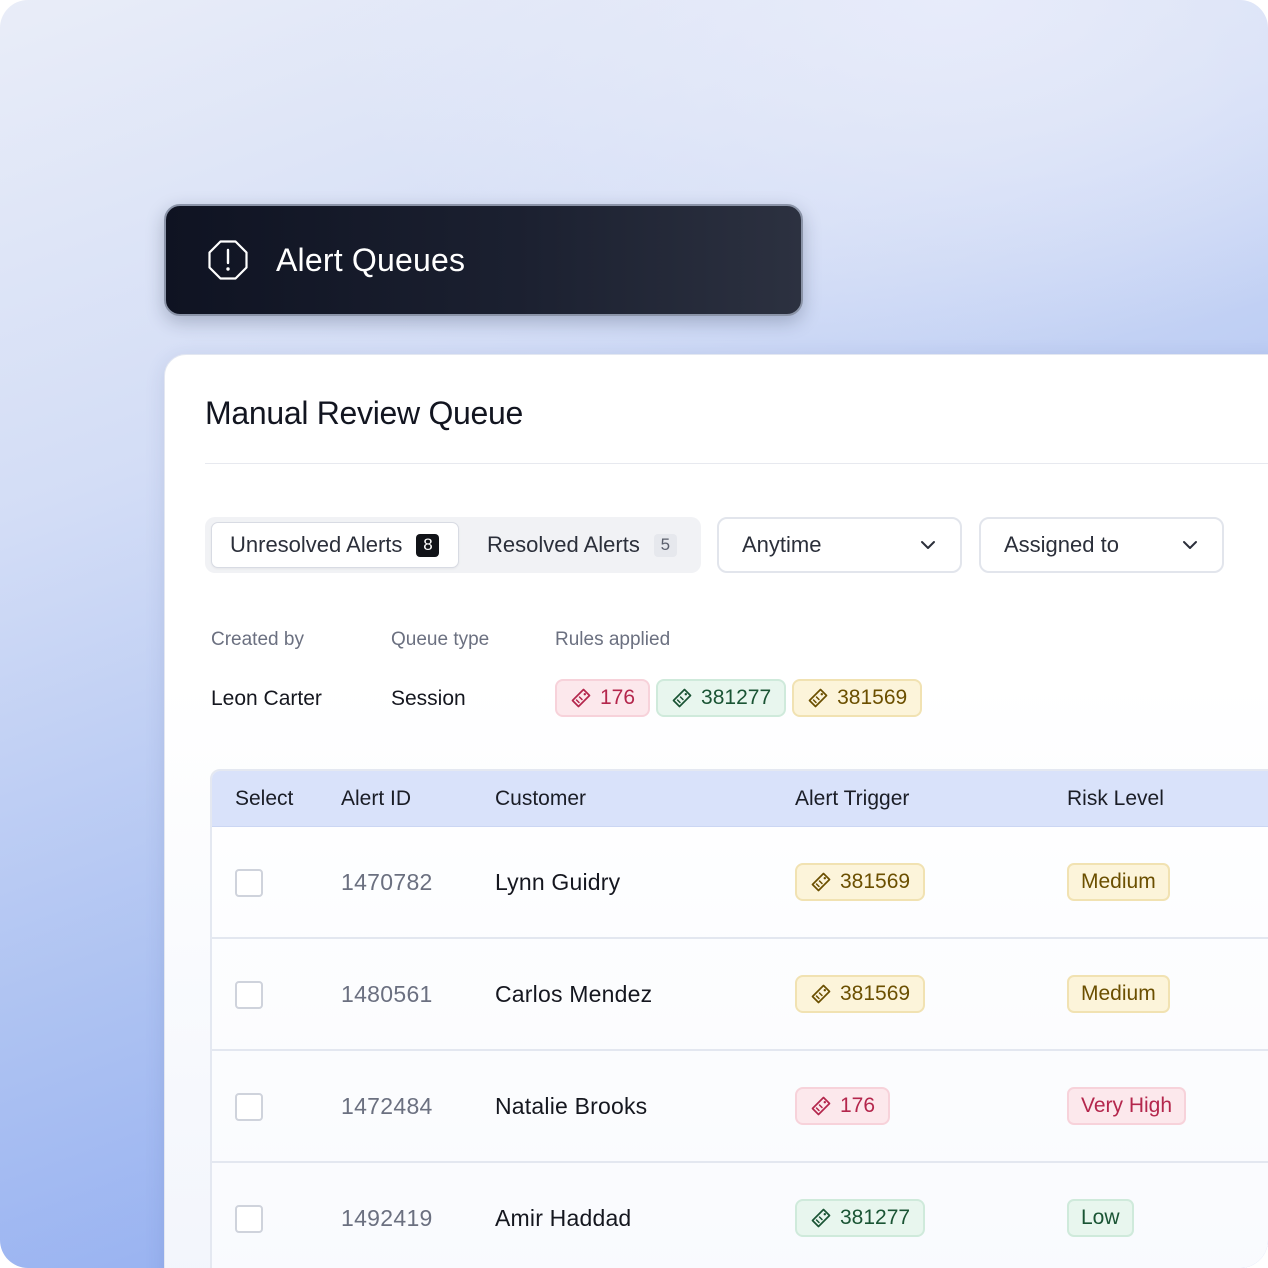 The width and height of the screenshot is (1268, 1268). What do you see at coordinates (558, 882) in the screenshot?
I see `customer-cell: Lynn Guidry` at bounding box center [558, 882].